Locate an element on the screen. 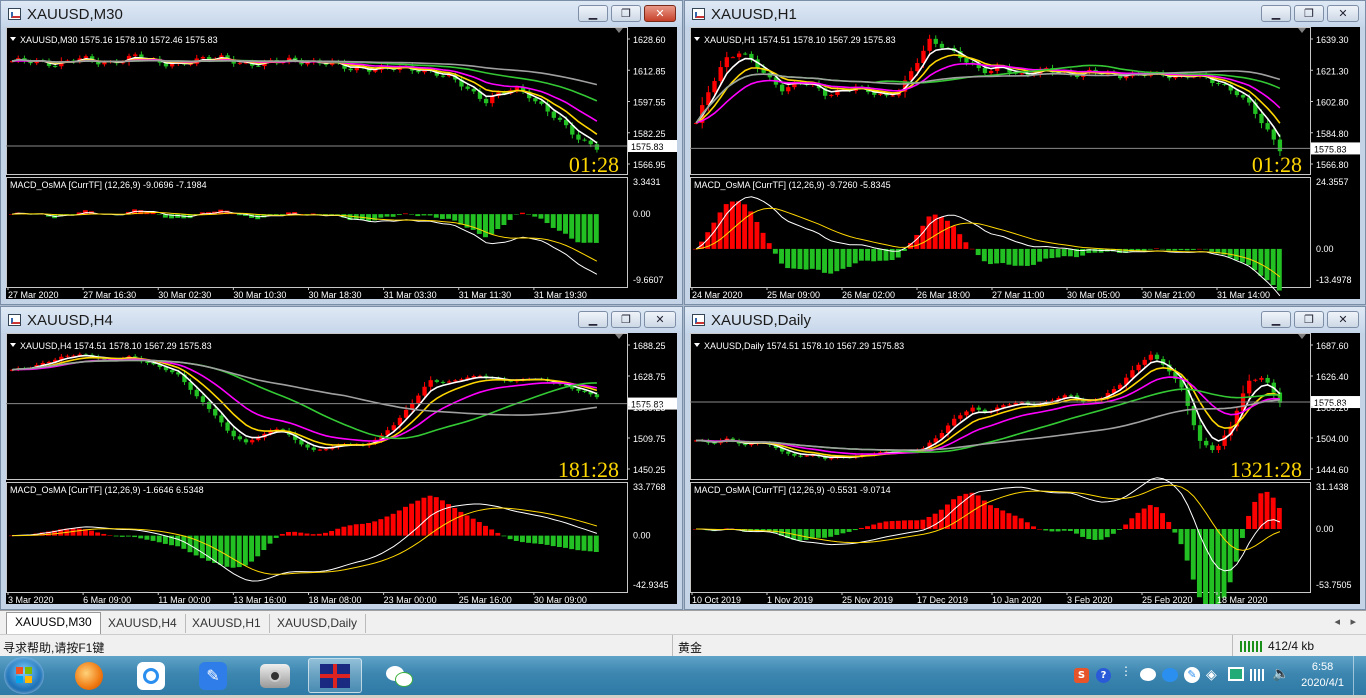  help-icon: ? is located at coordinates (1103, 675).